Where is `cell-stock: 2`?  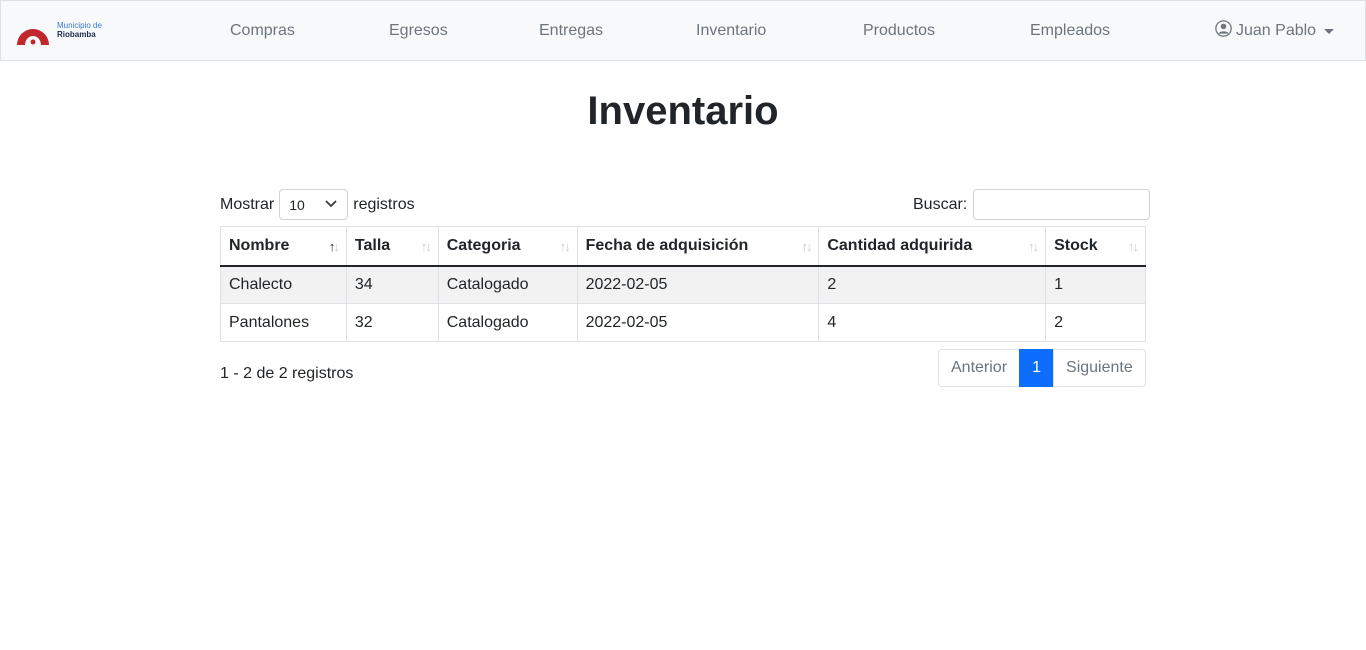
cell-stock: 2 is located at coordinates (1095, 322).